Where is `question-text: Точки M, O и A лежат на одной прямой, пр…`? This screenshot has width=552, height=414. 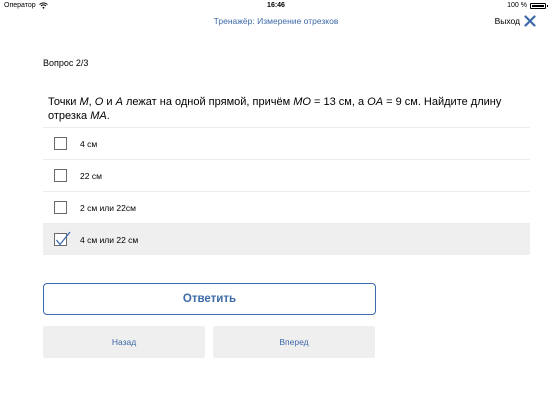 question-text: Точки M, O и A лежат на одной прямой, пр… is located at coordinates (283, 109).